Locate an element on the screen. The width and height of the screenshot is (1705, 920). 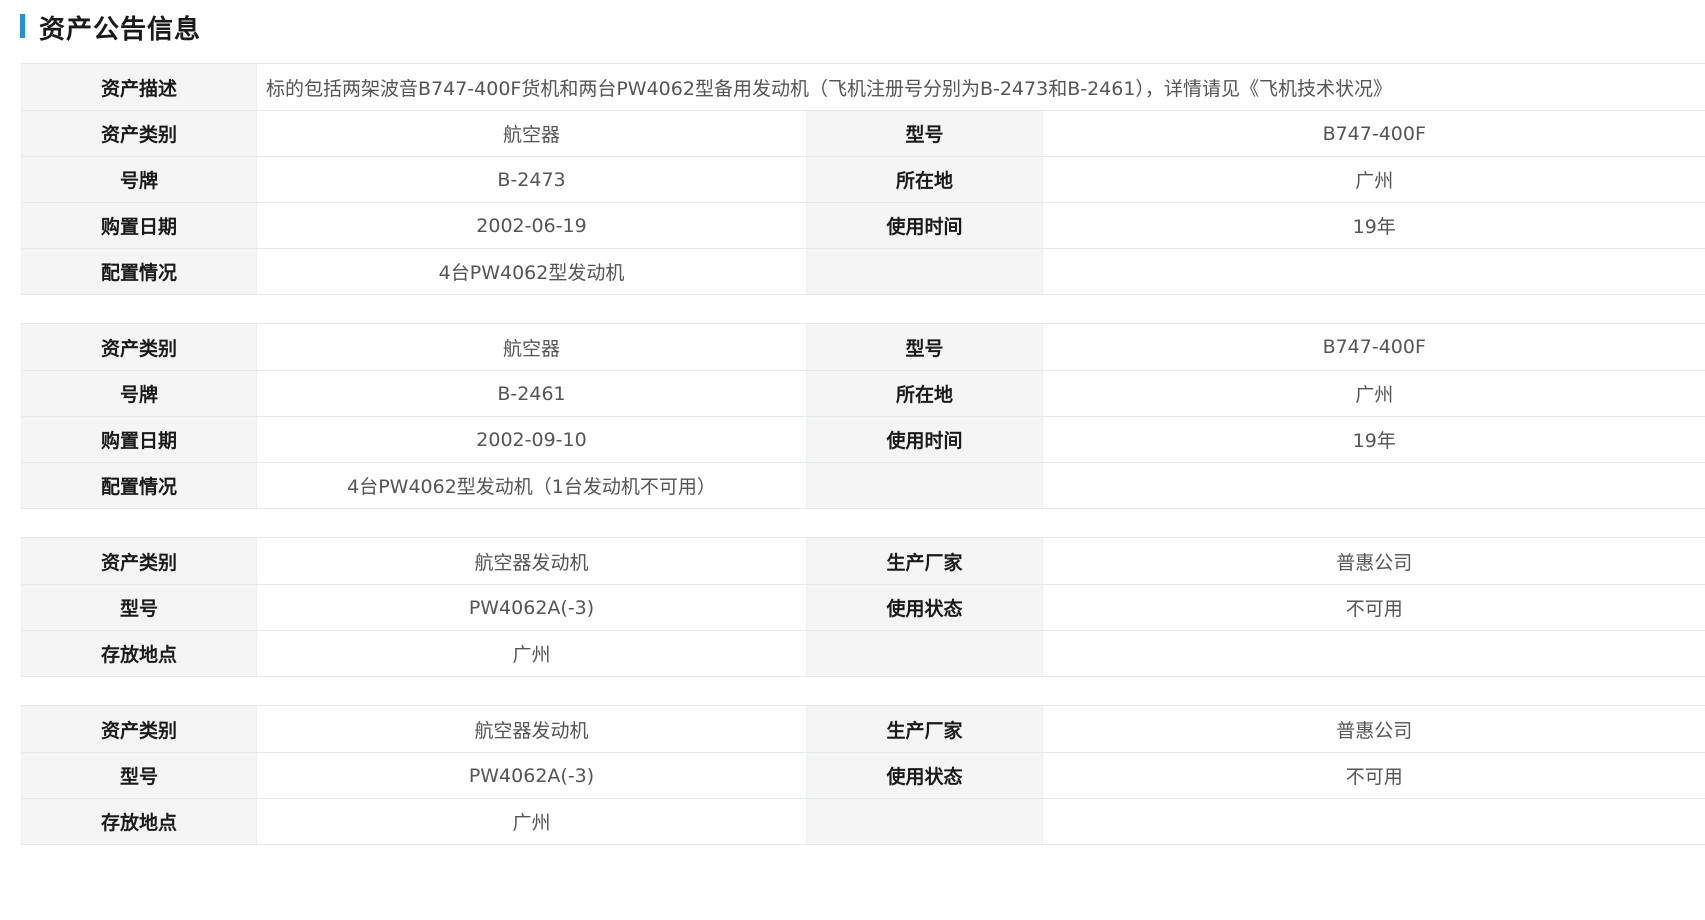
table-row: 号牌 B-2461 所在地 广州 is located at coordinates (863, 393).